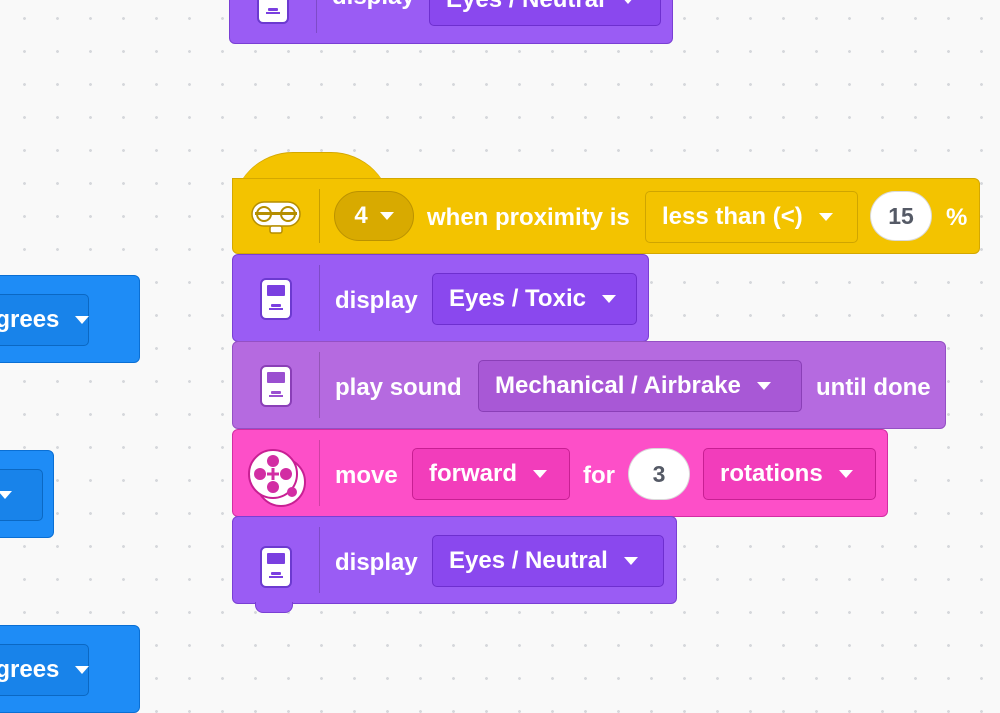  What do you see at coordinates (398, 387) in the screenshot?
I see `play-sound-label: play sound` at bounding box center [398, 387].